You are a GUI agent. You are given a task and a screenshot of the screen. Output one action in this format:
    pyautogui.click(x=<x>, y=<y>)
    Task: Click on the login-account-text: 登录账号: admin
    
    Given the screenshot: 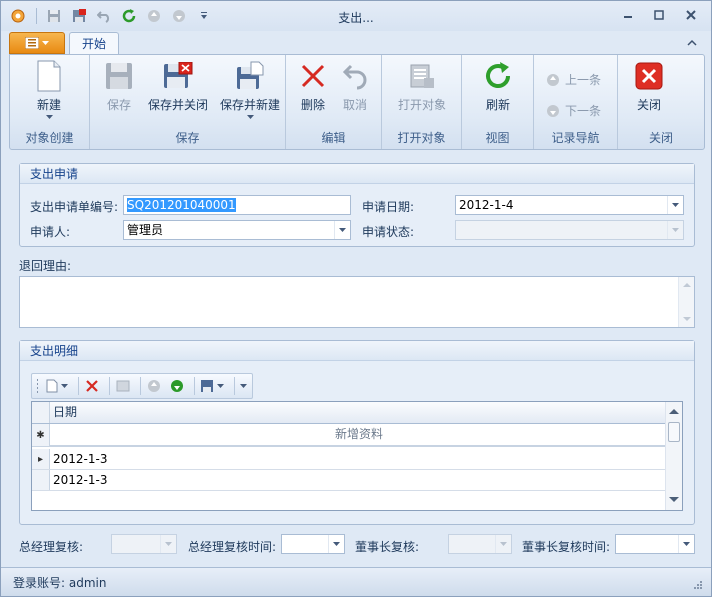 What is the action you would take?
    pyautogui.click(x=60, y=583)
    